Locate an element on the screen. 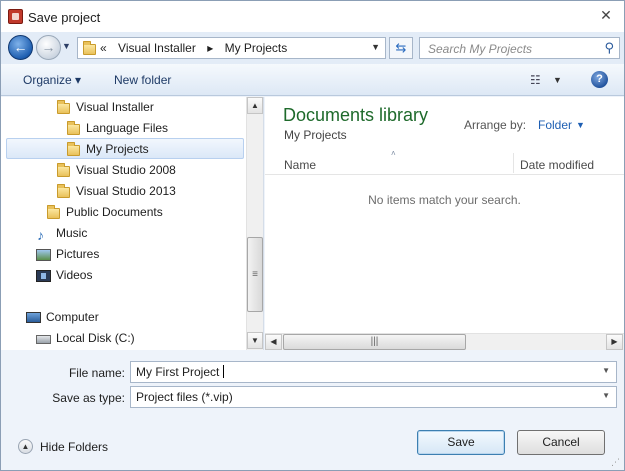 This screenshot has width=625, height=471. library-title: Documents library is located at coordinates (356, 115).